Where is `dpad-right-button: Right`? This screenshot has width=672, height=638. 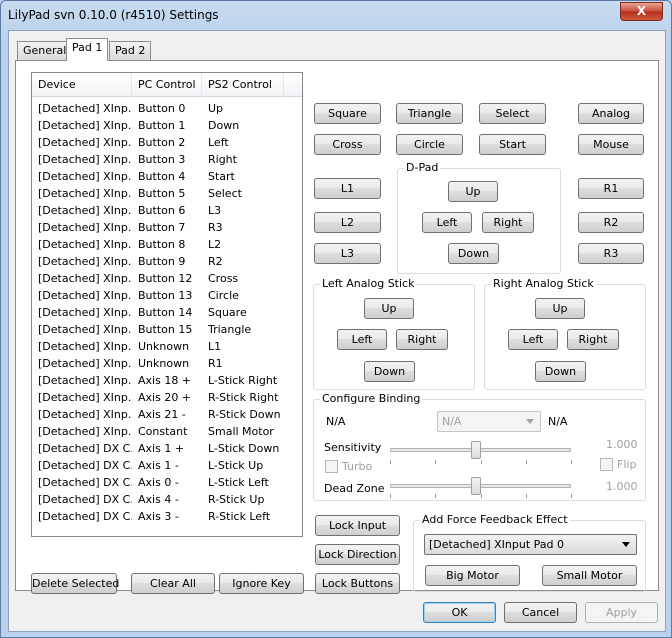 dpad-right-button: Right is located at coordinates (508, 222).